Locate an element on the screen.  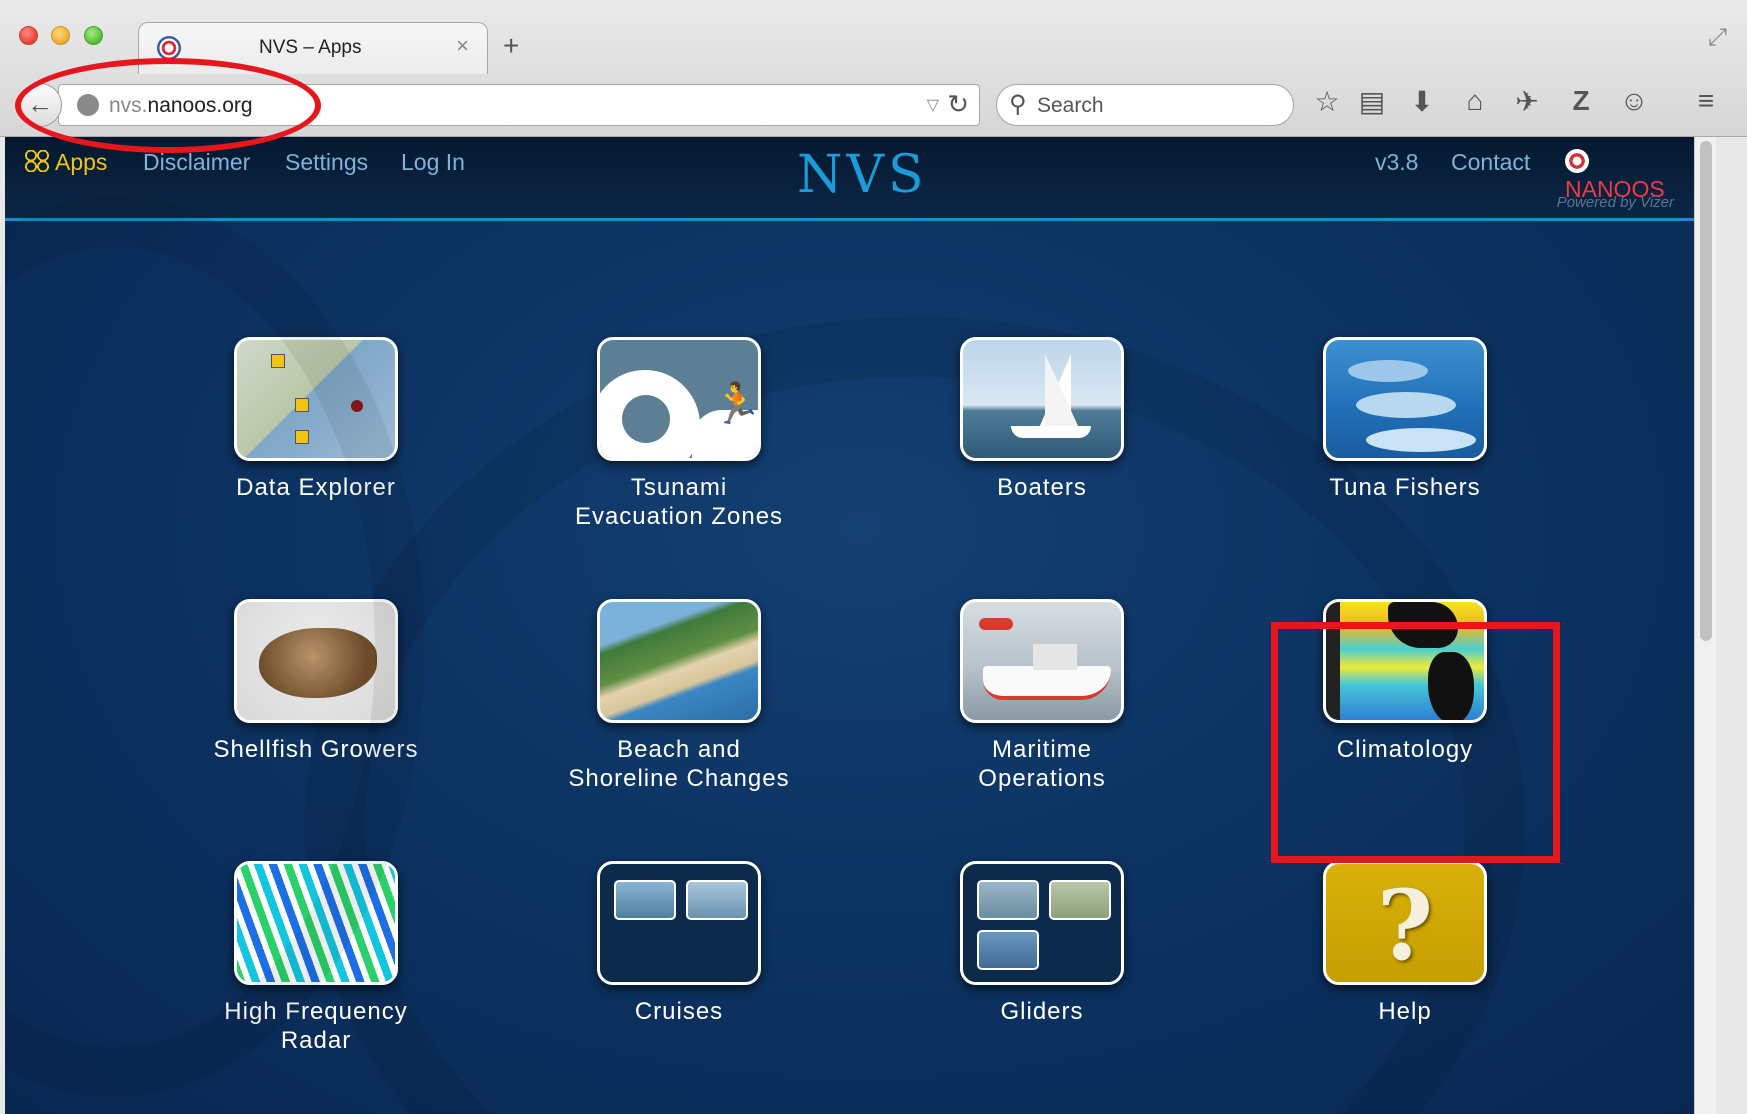
reload-icon: ↻ is located at coordinates (958, 104).